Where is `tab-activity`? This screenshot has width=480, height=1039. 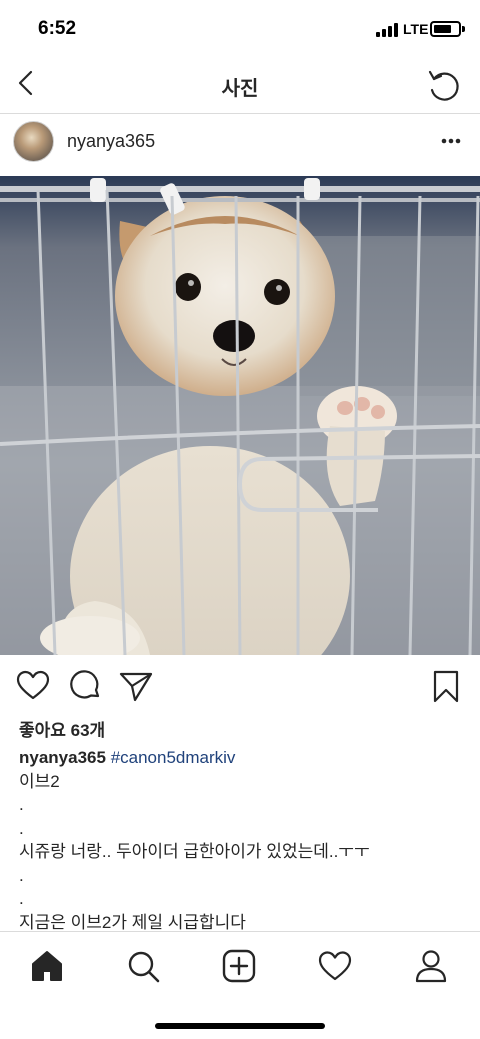
tab-activity is located at coordinates (335, 966).